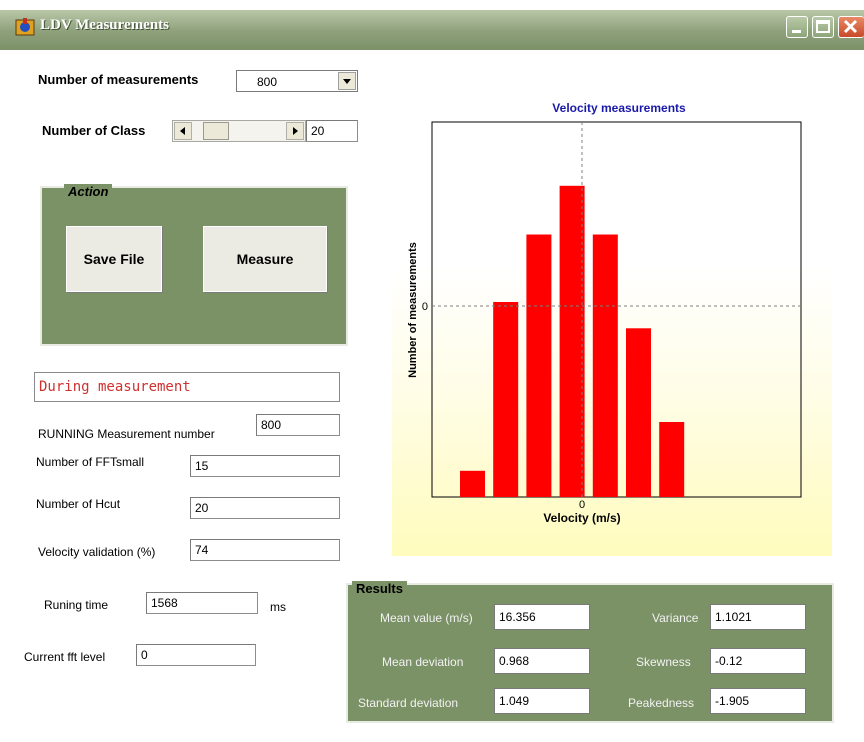 This screenshot has height=742, width=864. I want to click on y-tick-label: 0, so click(425, 307).